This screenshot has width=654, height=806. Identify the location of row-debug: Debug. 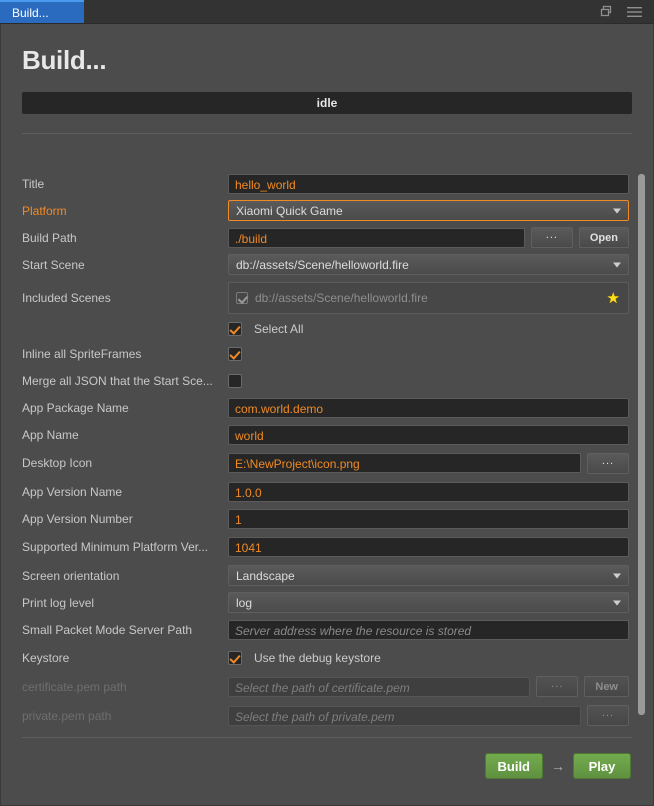
(325, 733).